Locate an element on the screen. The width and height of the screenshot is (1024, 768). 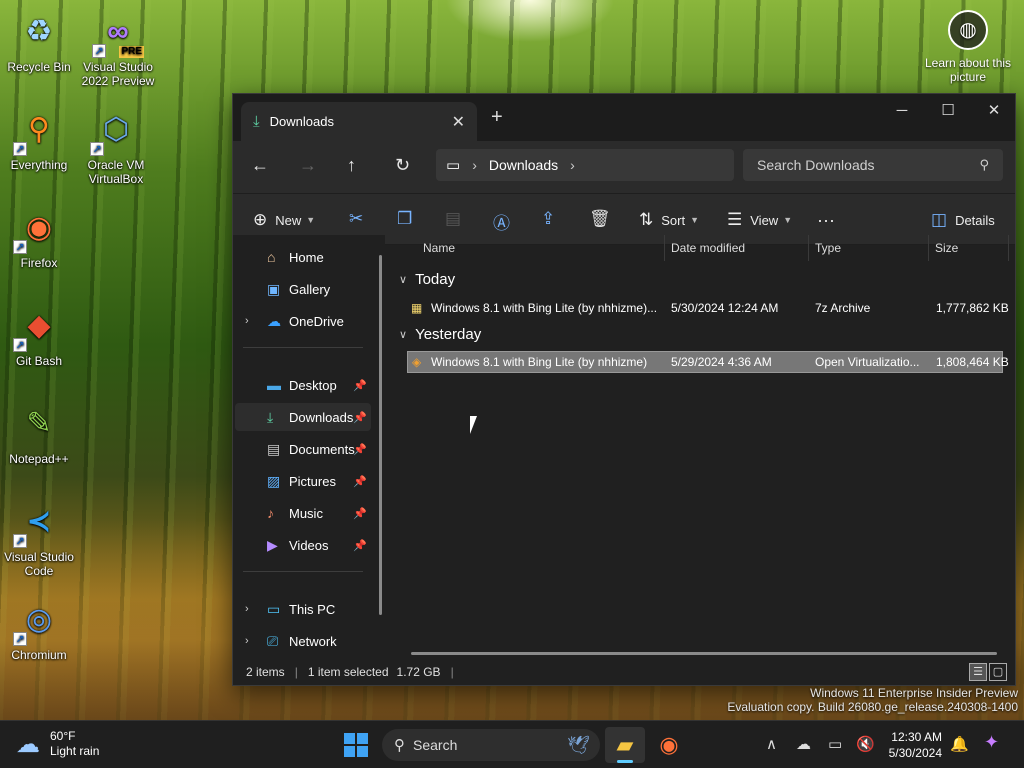
file-date: 5/29/2024 4:36 AM is located at coordinates (721, 362).